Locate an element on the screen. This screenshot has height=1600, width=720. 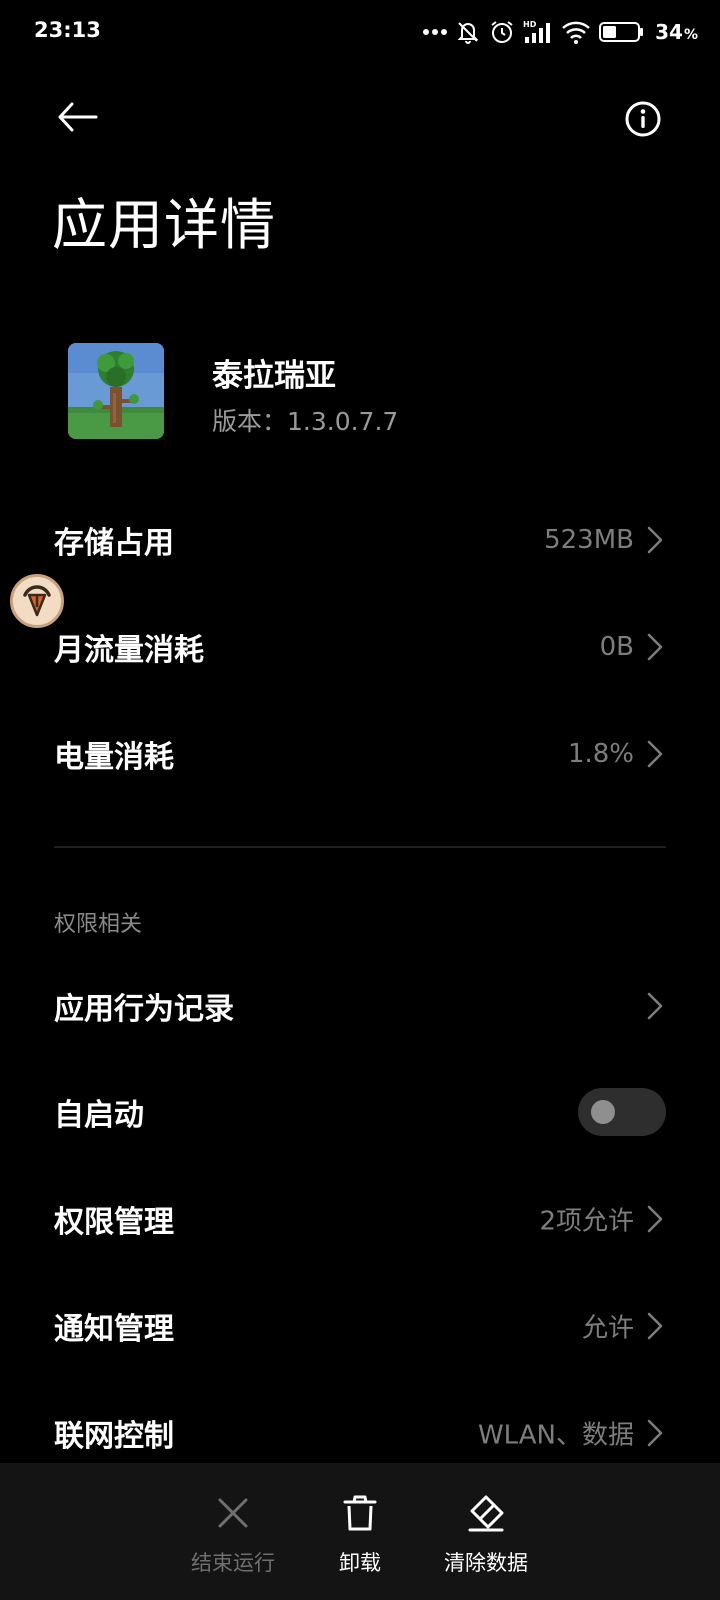
row-permission-mgmt-value: 2项允许 is located at coordinates (586, 1221).